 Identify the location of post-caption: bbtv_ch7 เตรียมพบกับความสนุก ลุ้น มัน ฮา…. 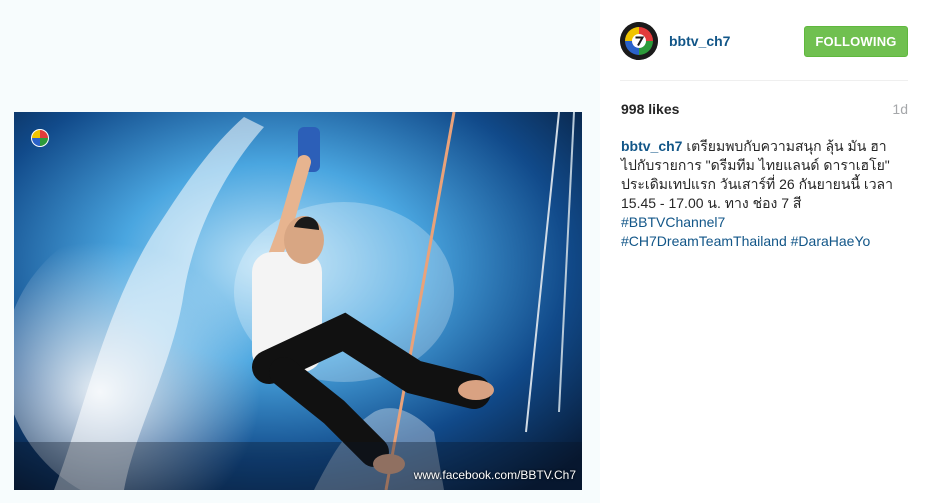
(766, 194).